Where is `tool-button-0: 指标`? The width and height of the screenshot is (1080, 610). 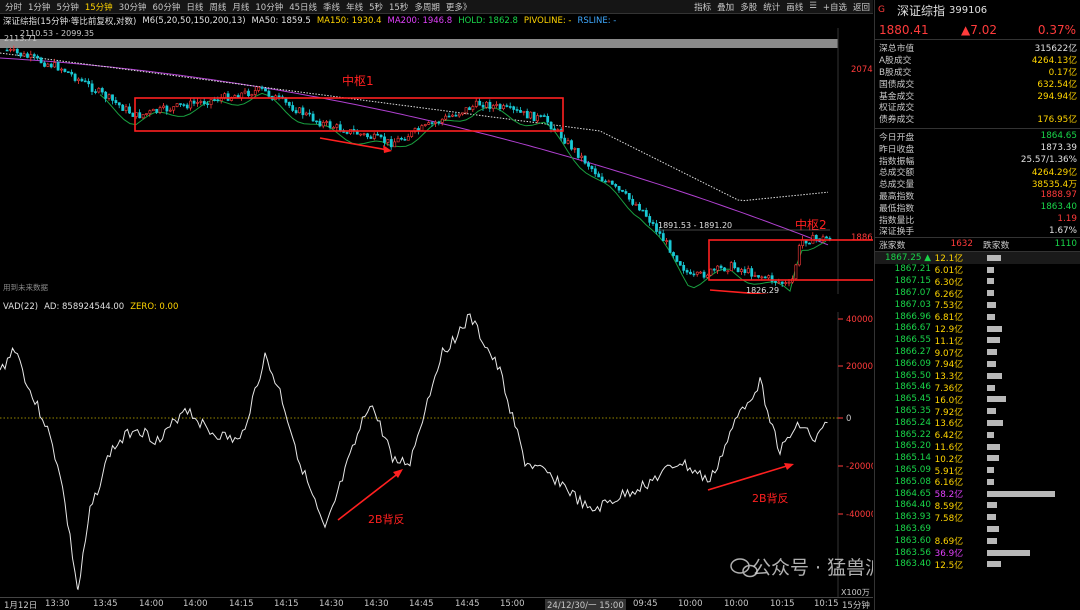 tool-button-0: 指标 is located at coordinates (702, 7).